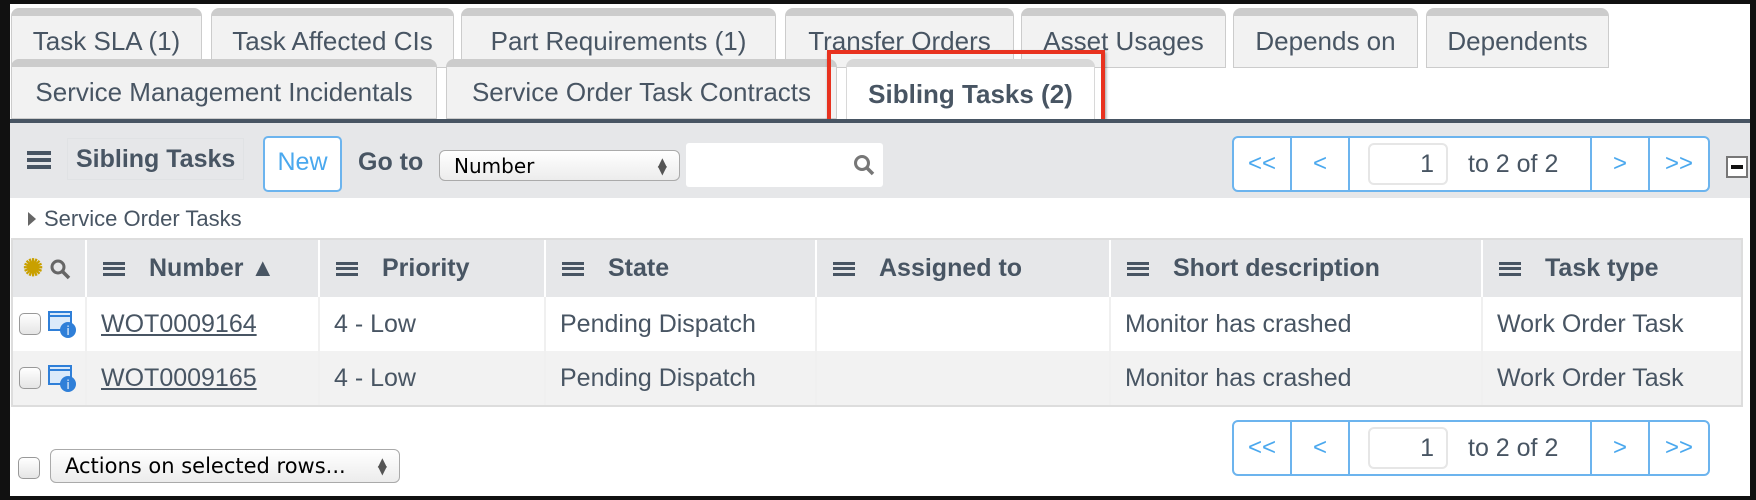 This screenshot has height=500, width=1756. I want to click on column-header-assigned-to: Assigned to, so click(964, 268).